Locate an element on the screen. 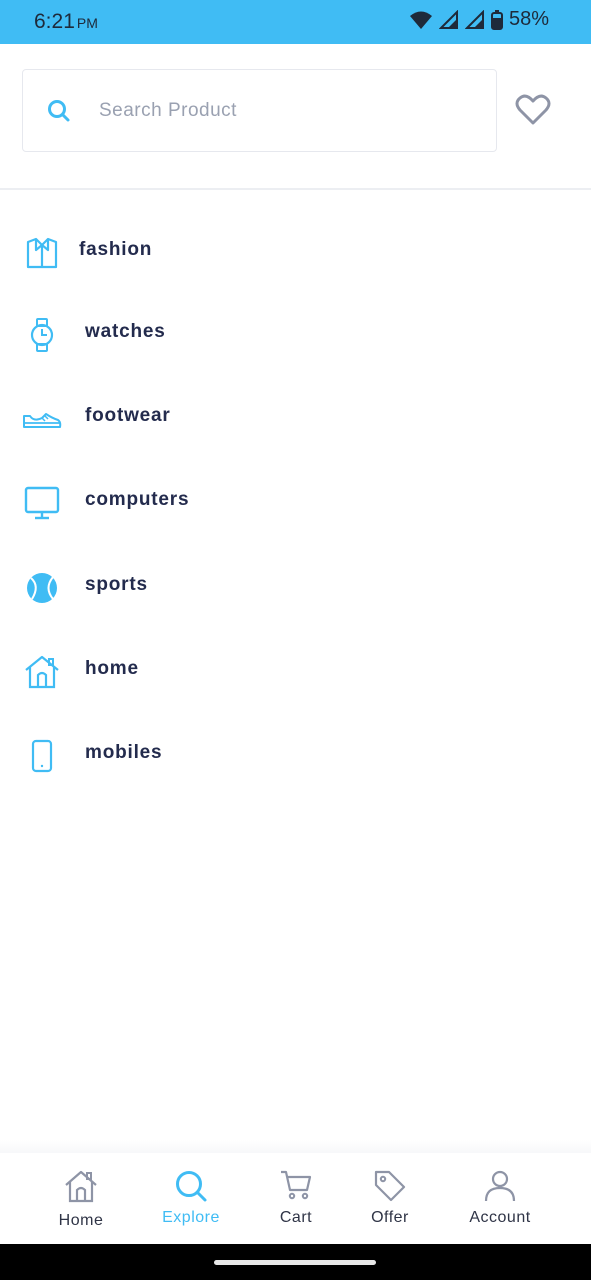 The width and height of the screenshot is (591, 1280). category-item-fashion: fashion is located at coordinates (295, 251).